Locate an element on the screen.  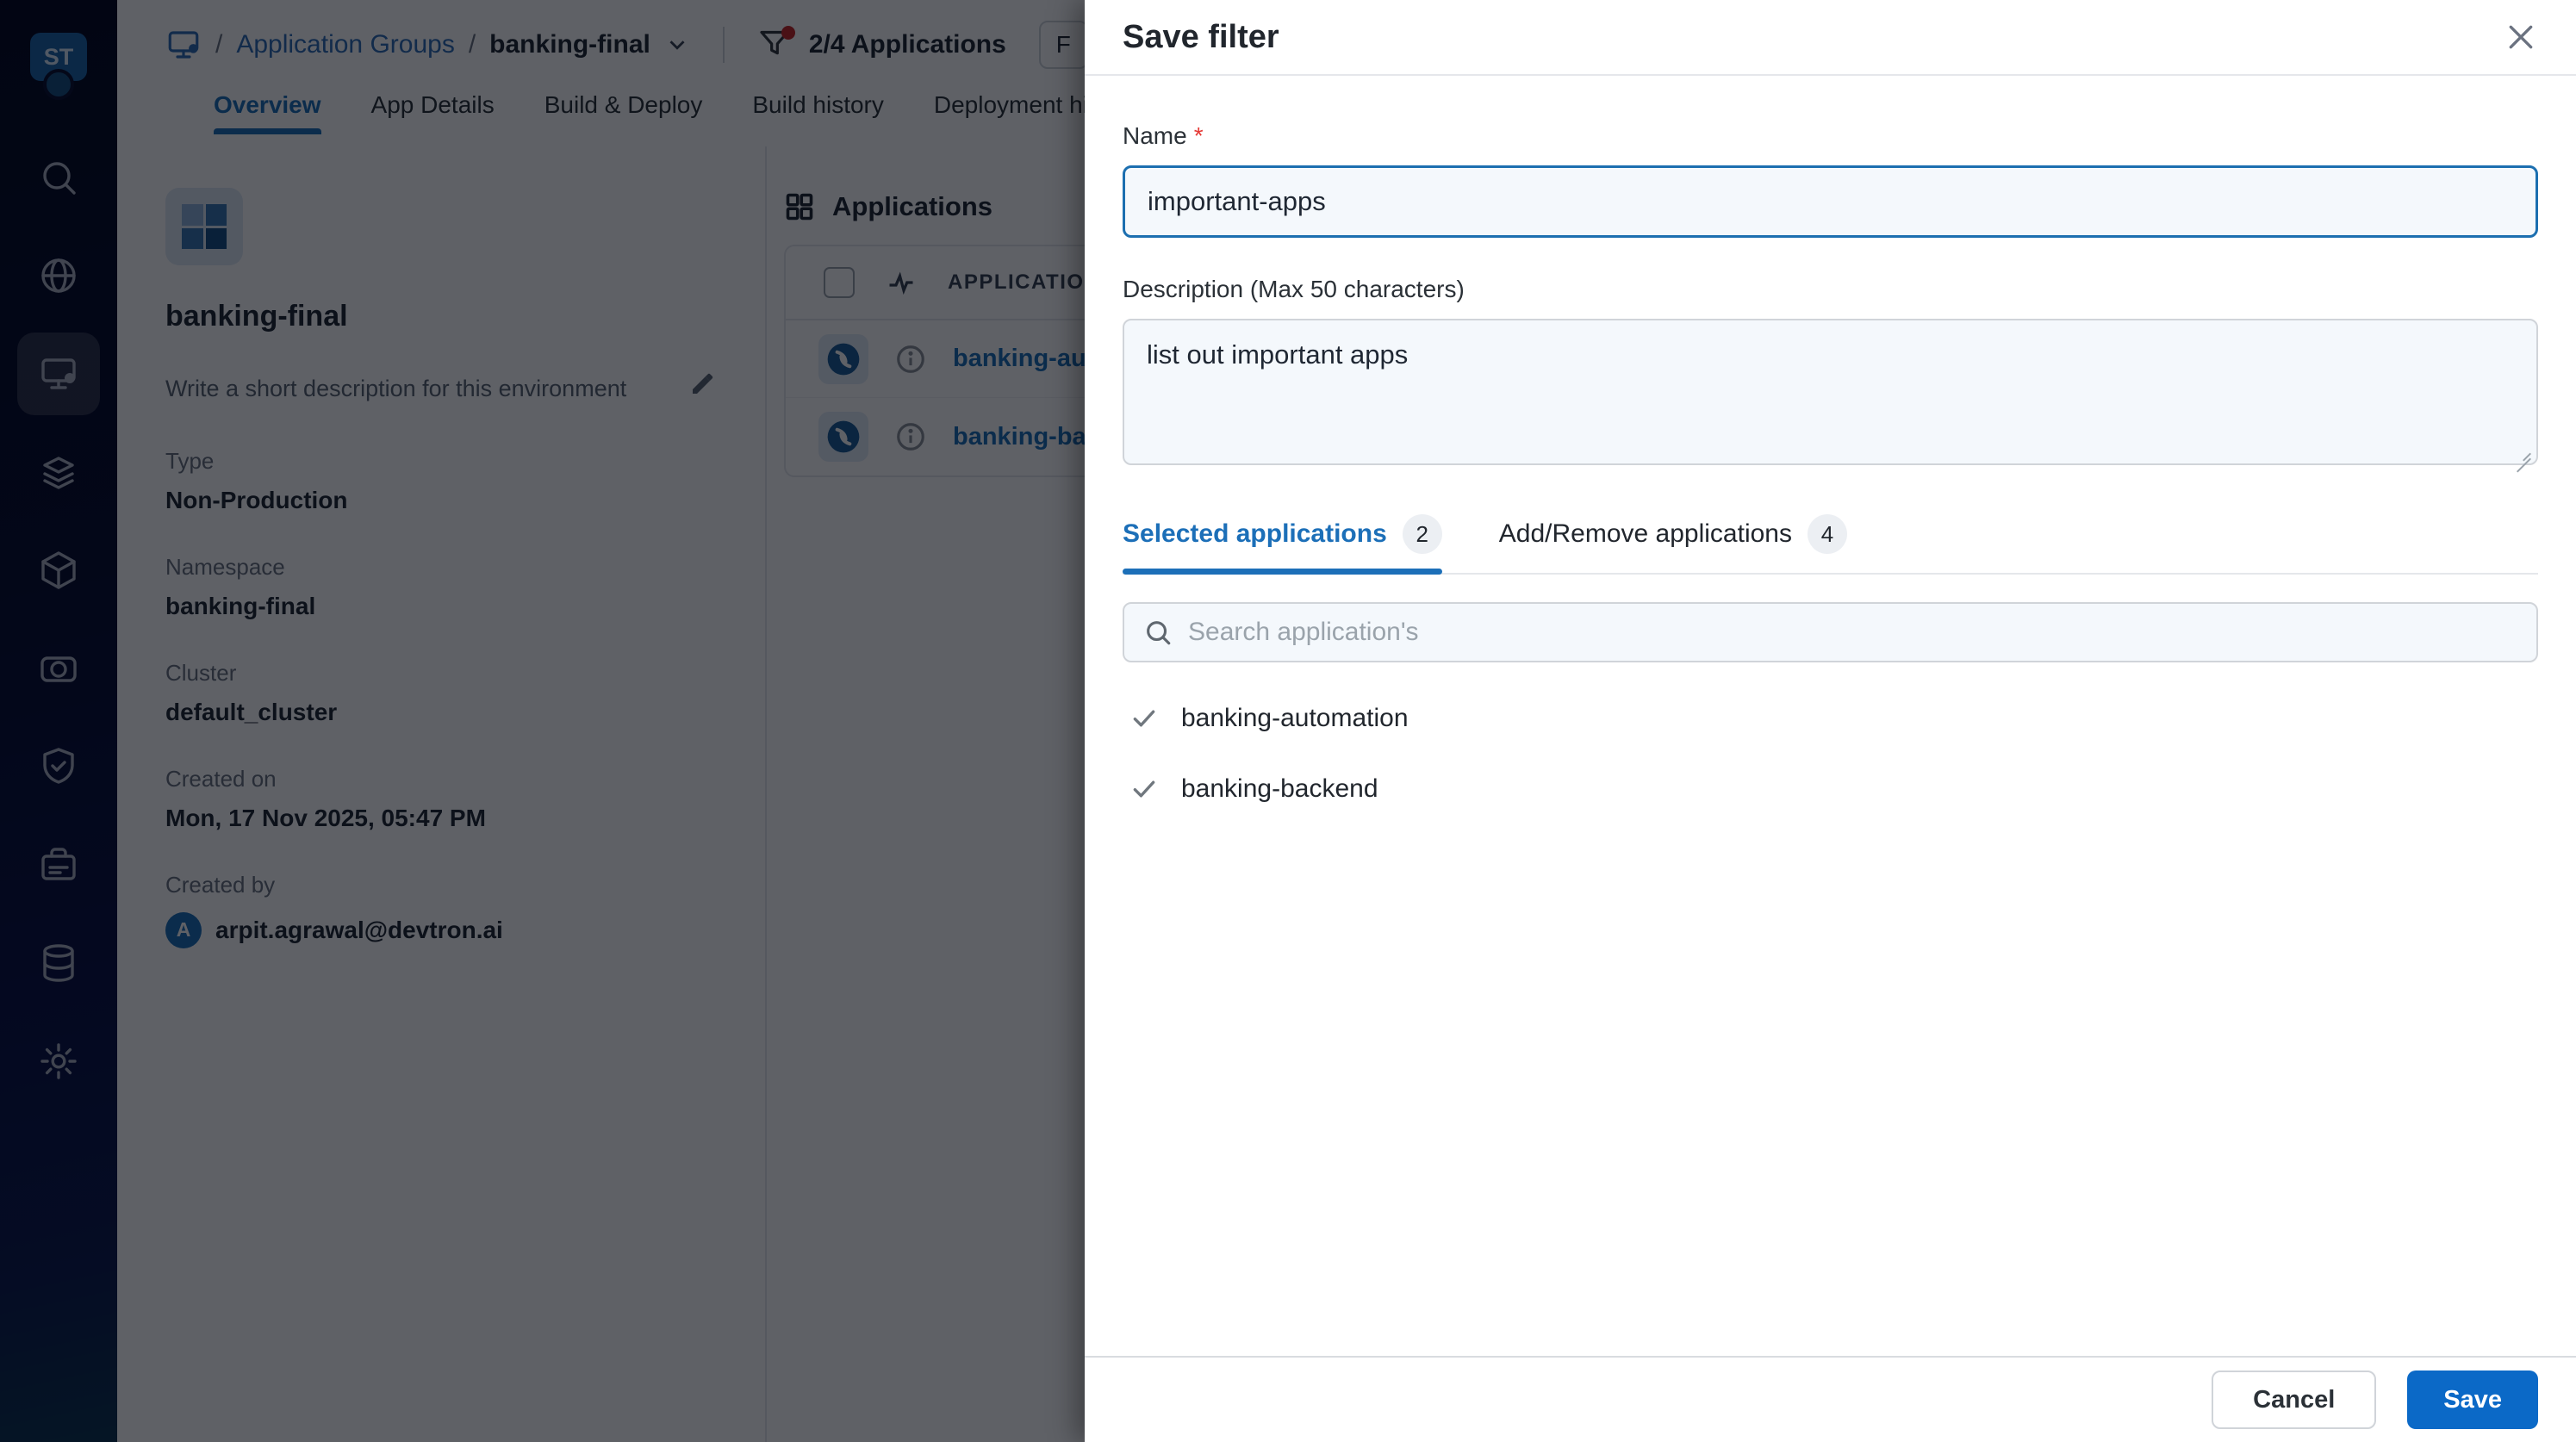
drawer-title: Save filter is located at coordinates (1201, 36).